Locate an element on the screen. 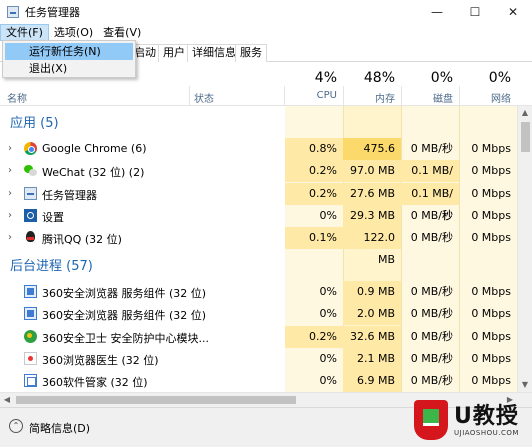 This screenshot has height=447, width=532. scroll-up-icon: ▲ is located at coordinates (525, 113).